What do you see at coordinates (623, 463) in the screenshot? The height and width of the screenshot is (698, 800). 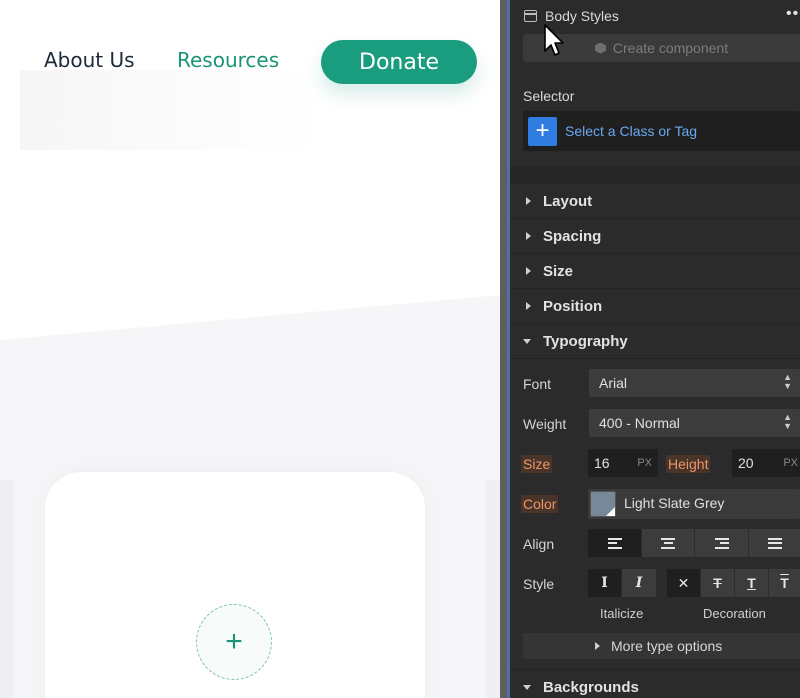 I see `font-size-input: 16 PX` at bounding box center [623, 463].